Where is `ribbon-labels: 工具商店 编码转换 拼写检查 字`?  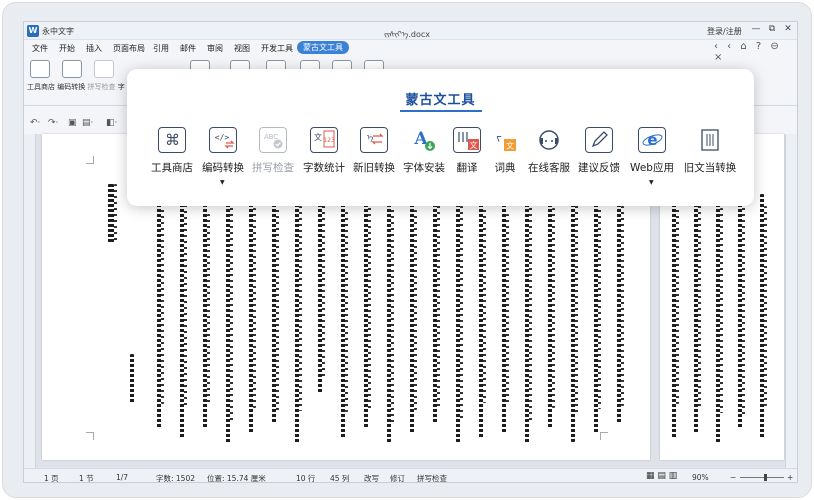
ribbon-labels: 工具商店 编码转换 拼写检查 字 is located at coordinates (76, 87).